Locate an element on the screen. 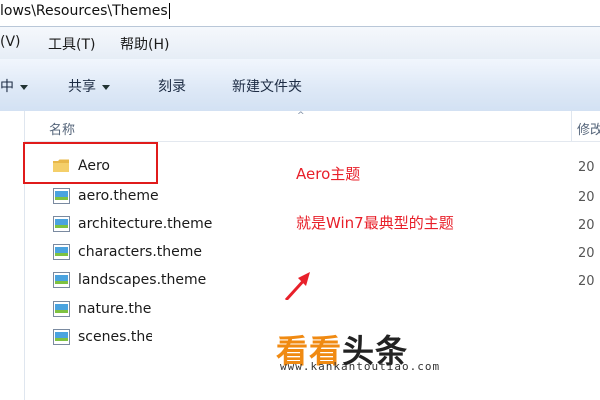  annotation-title: Aero主题 is located at coordinates (328, 174).